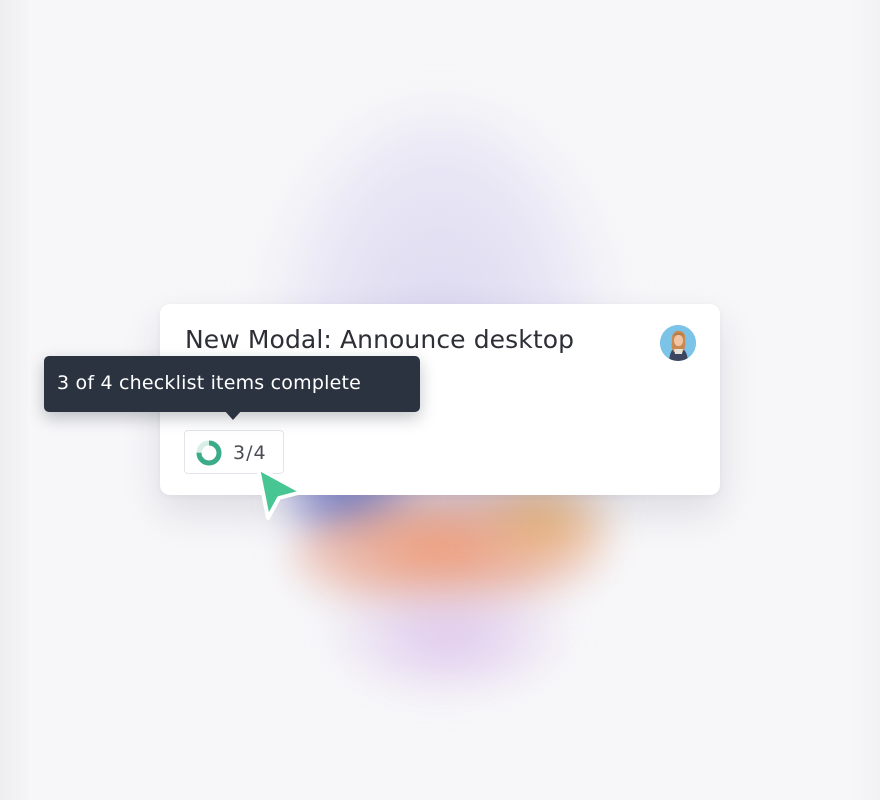  What do you see at coordinates (14, 400) in the screenshot?
I see `left-panel-edge` at bounding box center [14, 400].